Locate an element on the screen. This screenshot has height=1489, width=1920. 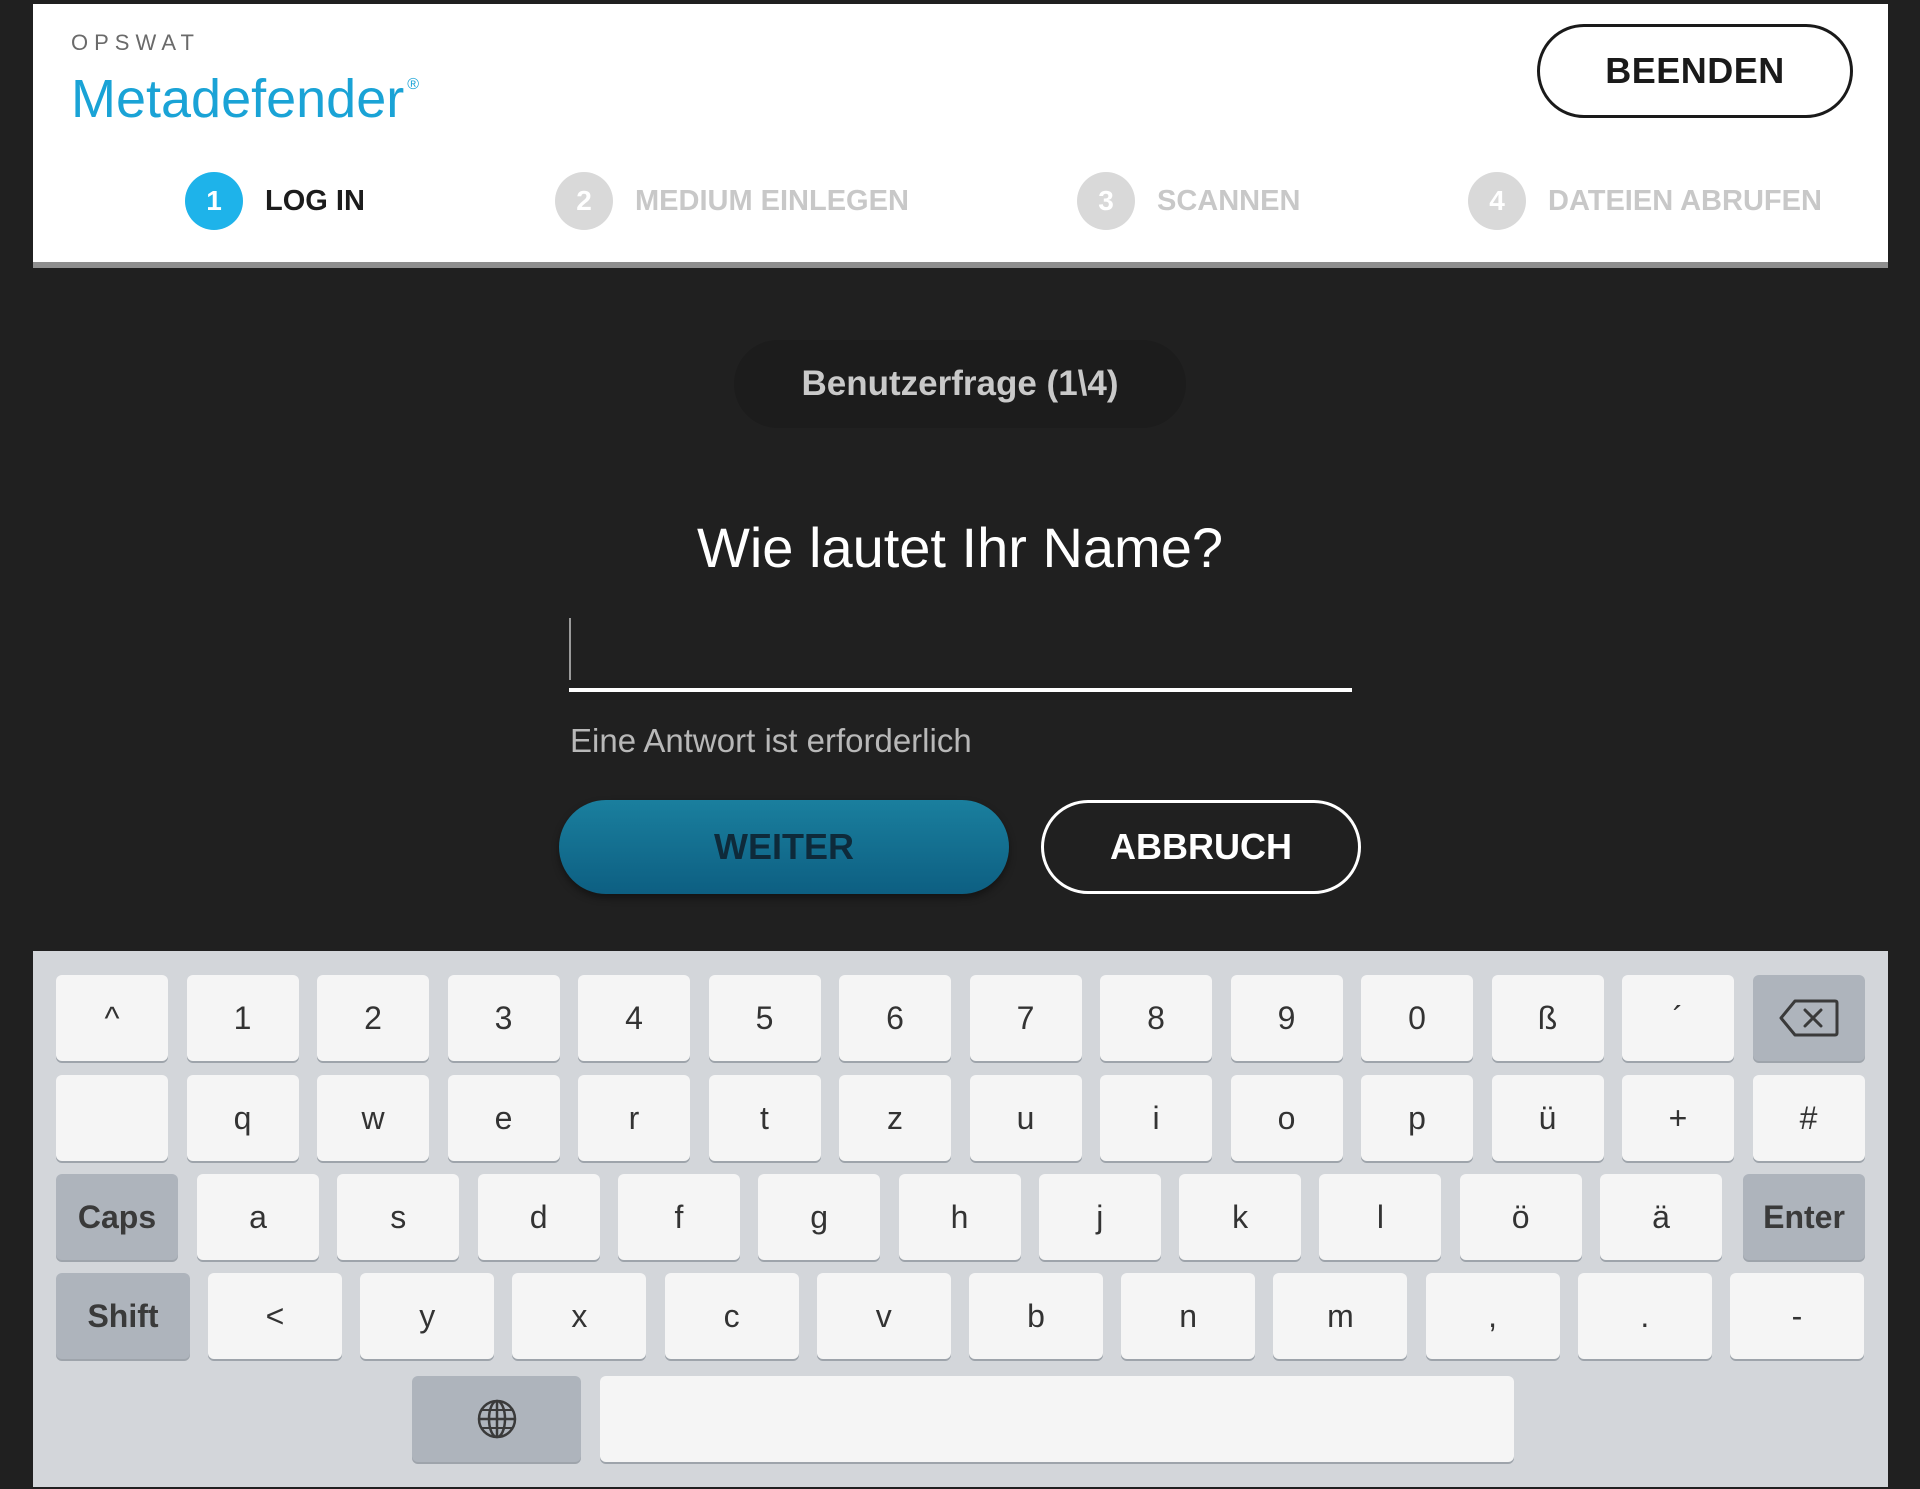
step-scan: 3 SCANNEN is located at coordinates (1188, 201).